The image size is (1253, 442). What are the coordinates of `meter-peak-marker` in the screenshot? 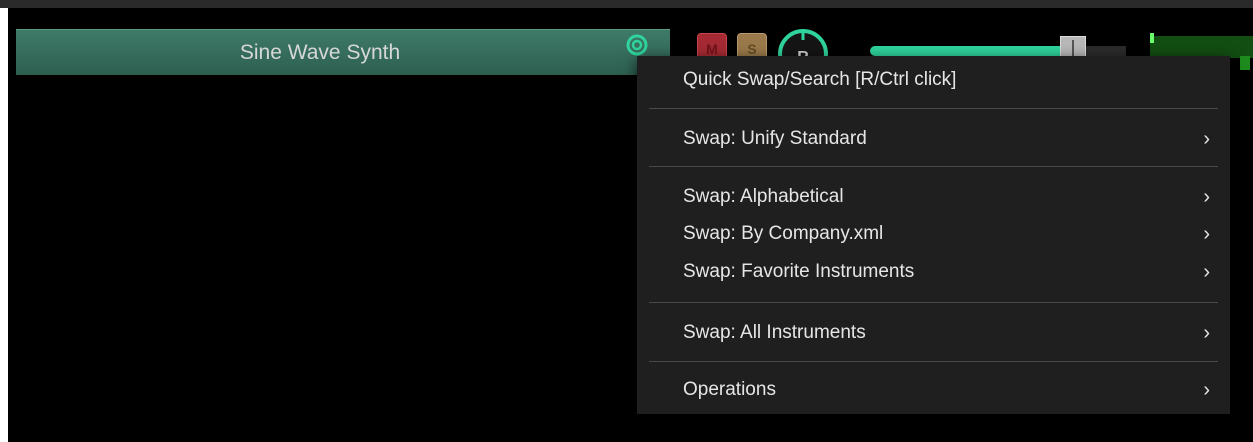 It's located at (1152, 38).